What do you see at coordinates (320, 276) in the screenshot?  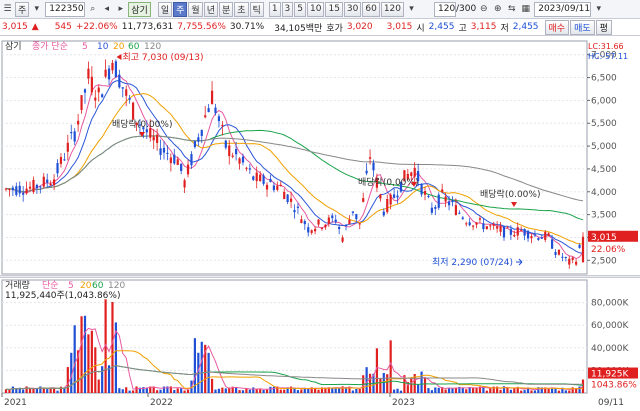 I see `panel-divider` at bounding box center [320, 276].